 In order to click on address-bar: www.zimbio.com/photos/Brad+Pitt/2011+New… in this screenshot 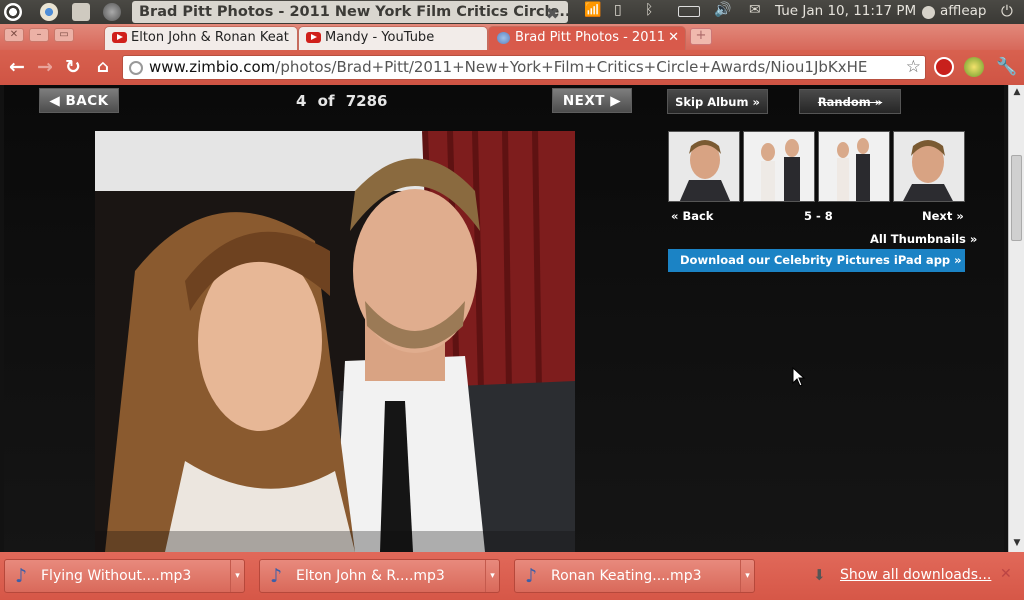, I will do `click(524, 67)`.